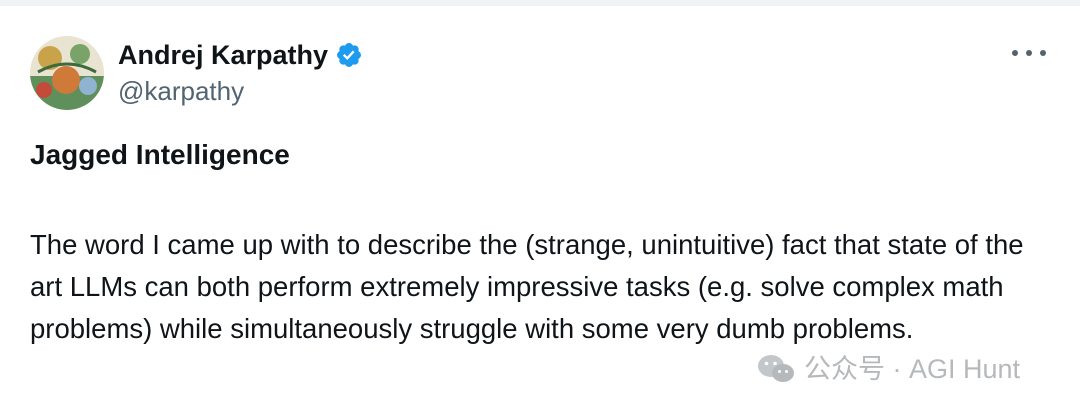 The height and width of the screenshot is (414, 1080). I want to click on watermark: 公众号 · AGI Hunt, so click(888, 369).